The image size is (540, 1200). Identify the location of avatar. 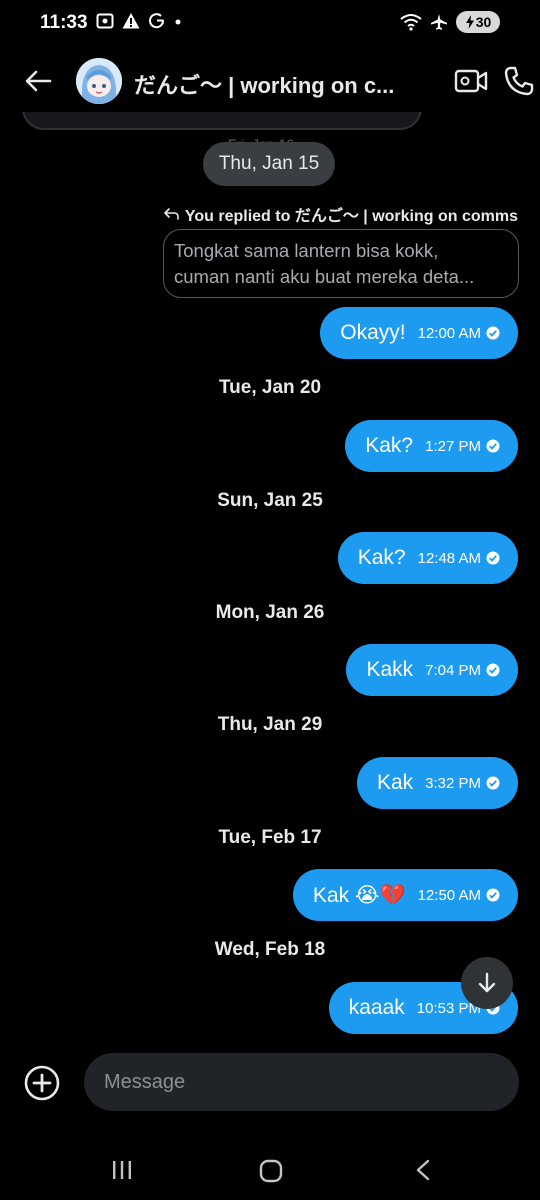
(99, 81).